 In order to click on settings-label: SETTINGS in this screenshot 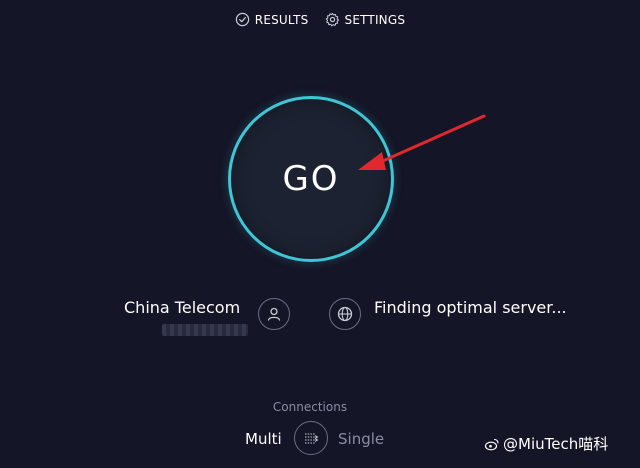, I will do `click(375, 19)`.